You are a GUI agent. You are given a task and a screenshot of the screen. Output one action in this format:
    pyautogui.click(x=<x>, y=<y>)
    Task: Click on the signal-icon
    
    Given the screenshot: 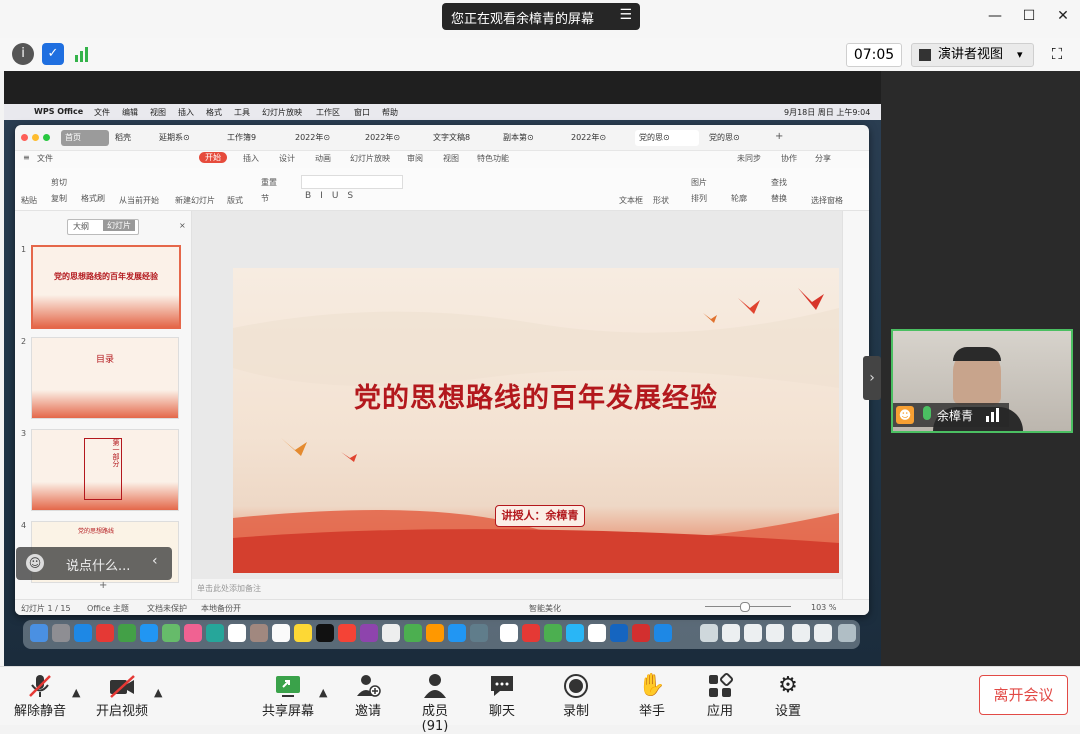 What is the action you would take?
    pyautogui.click(x=83, y=54)
    